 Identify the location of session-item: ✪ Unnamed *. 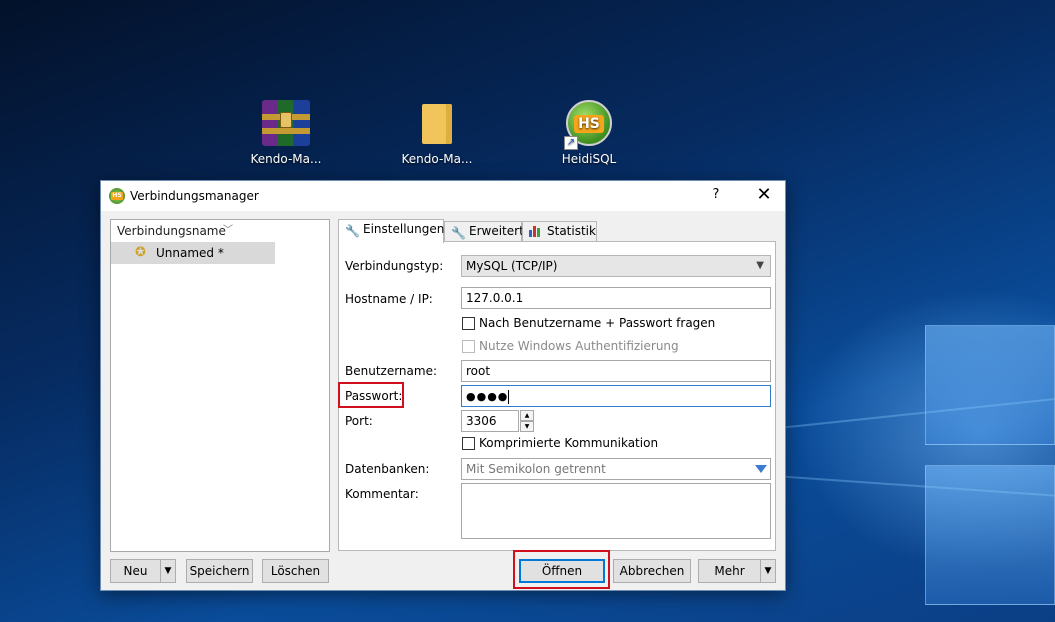
(193, 253).